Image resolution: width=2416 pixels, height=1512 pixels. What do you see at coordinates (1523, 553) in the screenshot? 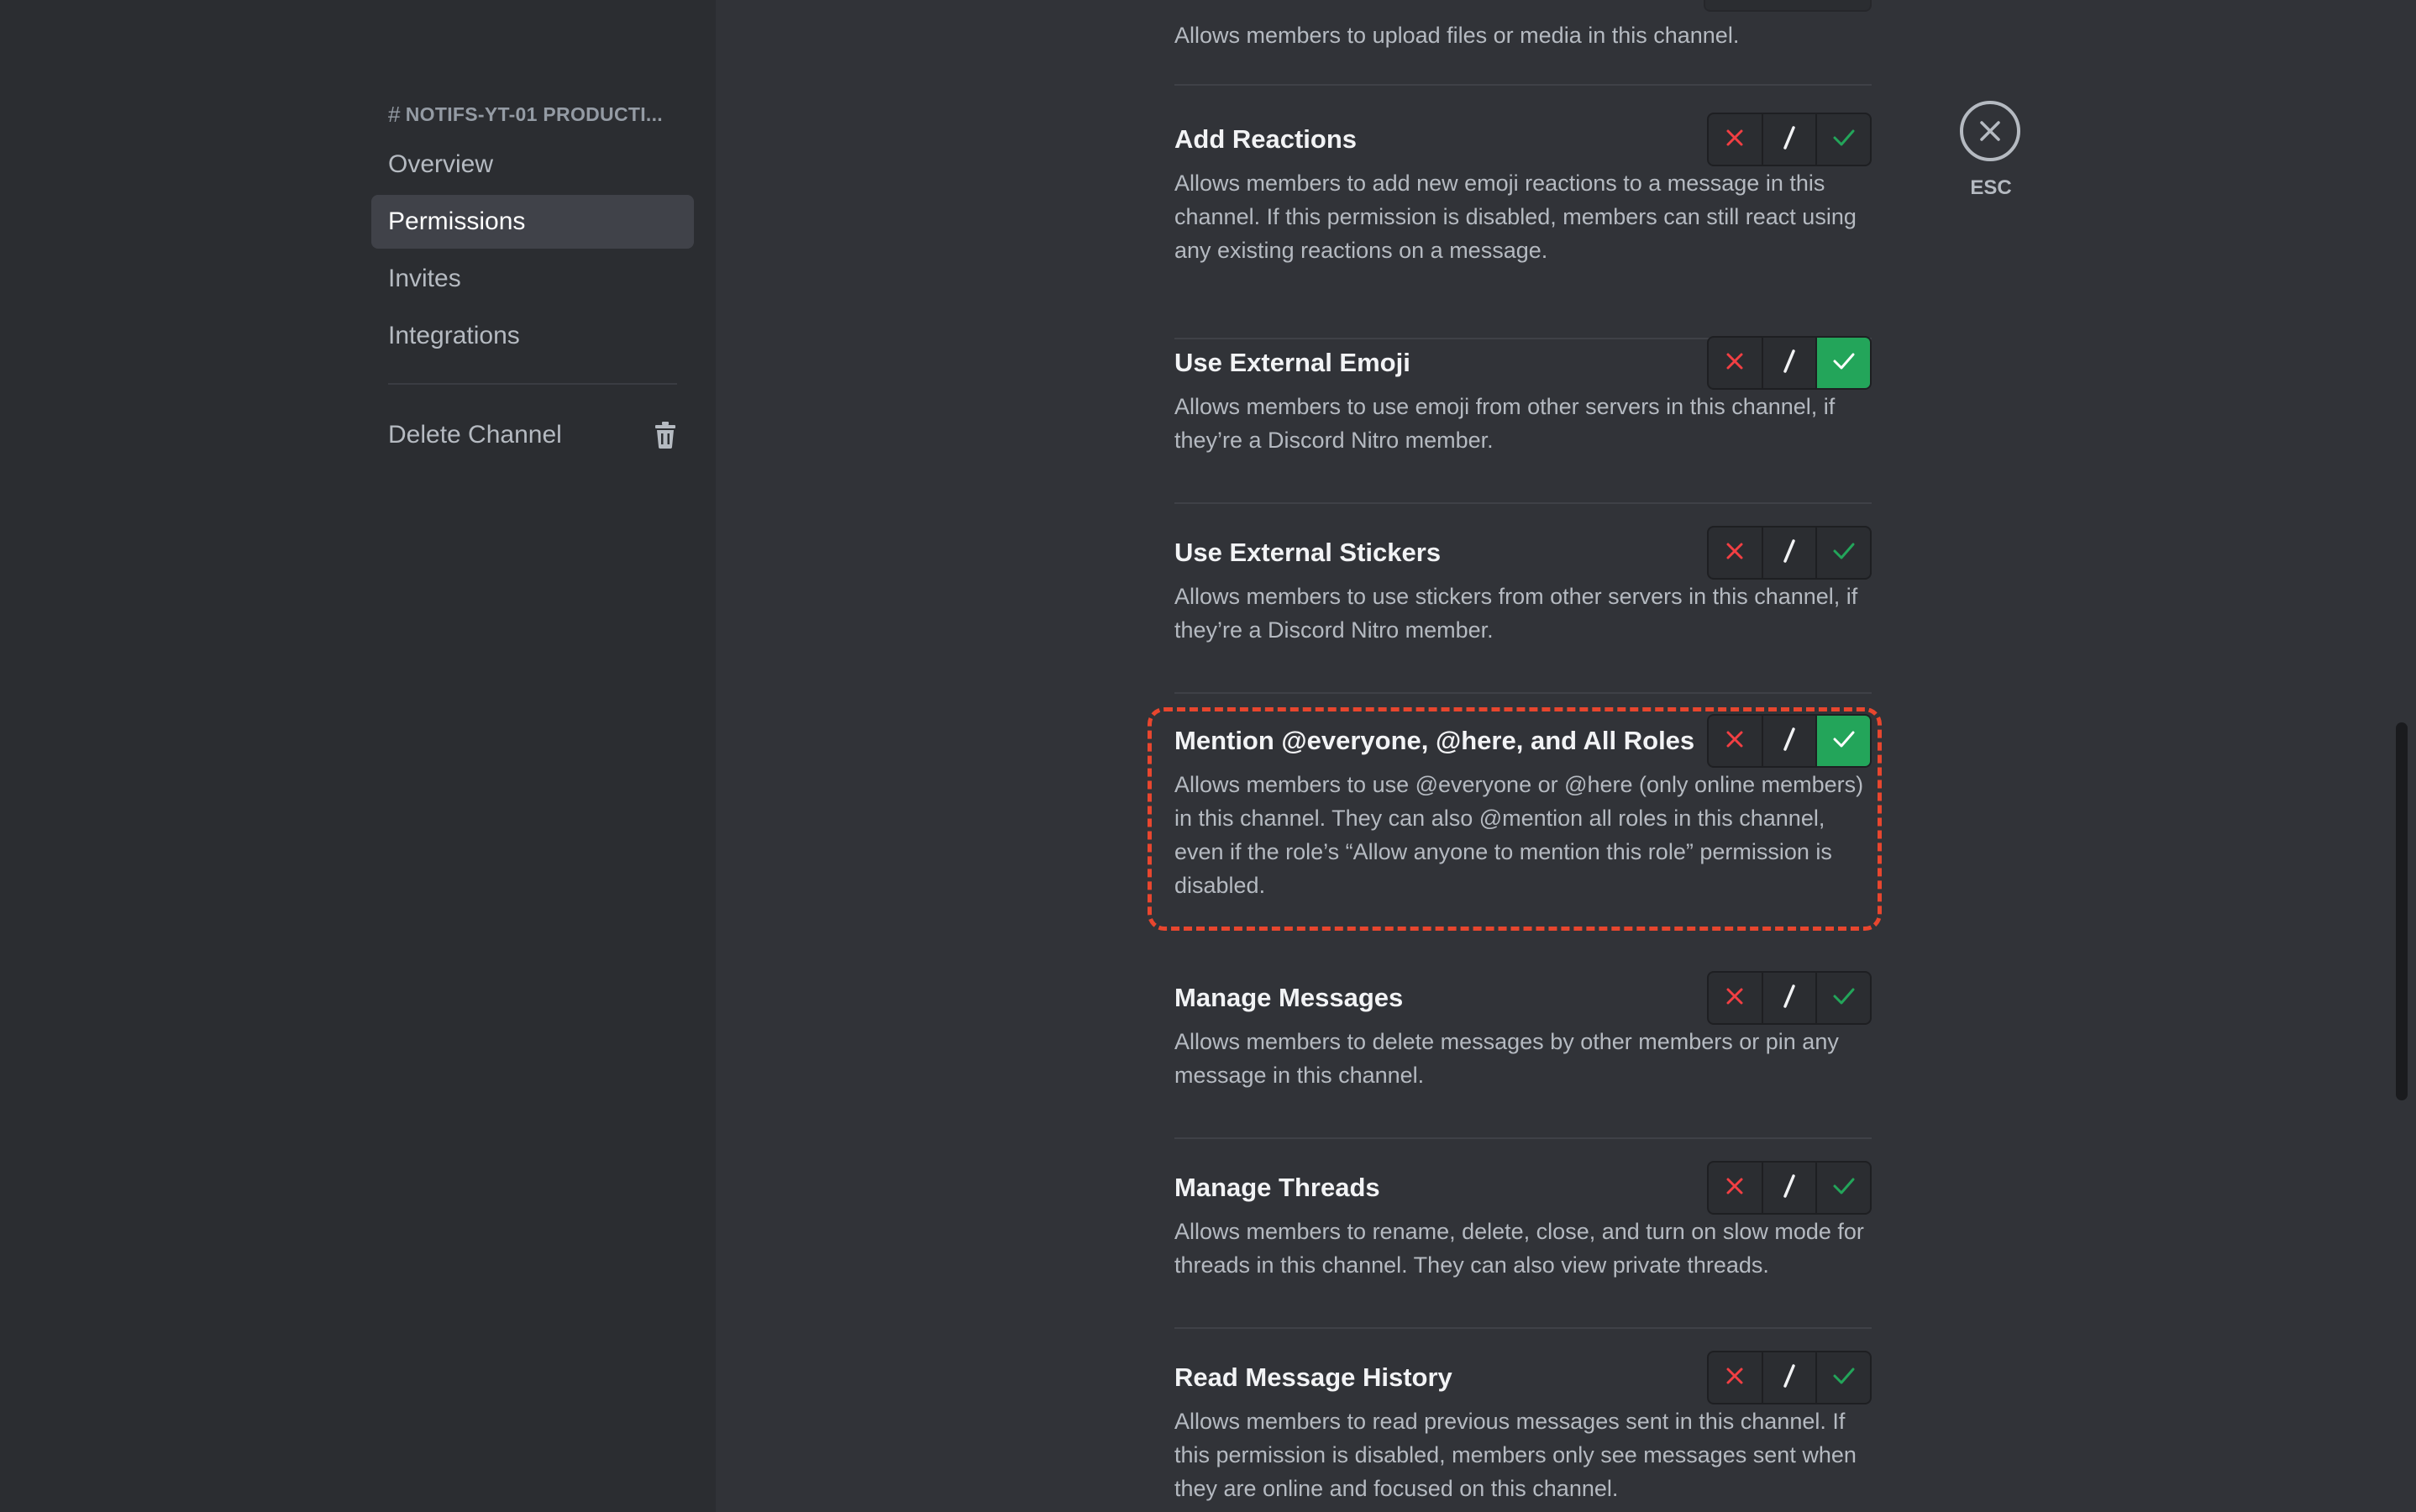
I see `permission-header: Use External Stickers` at bounding box center [1523, 553].